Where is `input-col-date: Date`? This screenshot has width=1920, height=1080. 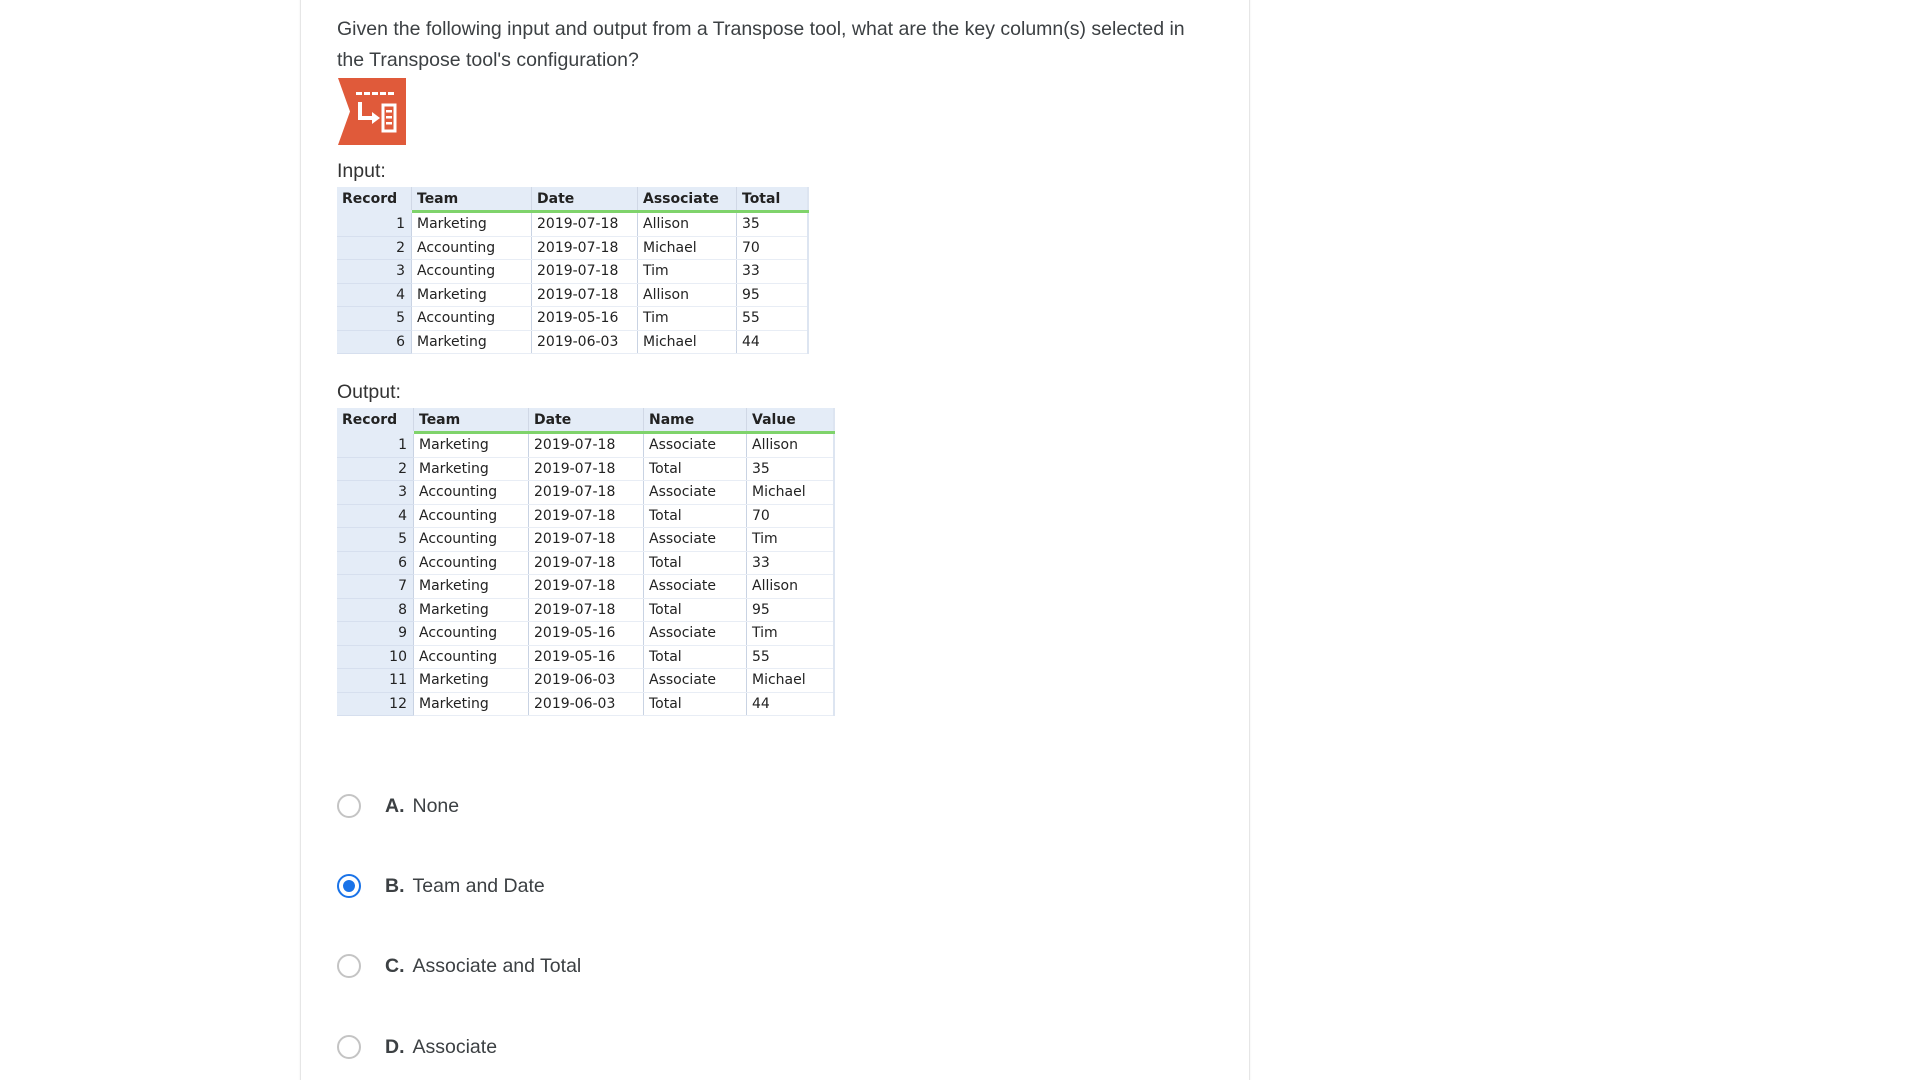
input-col-date: Date is located at coordinates (584, 200).